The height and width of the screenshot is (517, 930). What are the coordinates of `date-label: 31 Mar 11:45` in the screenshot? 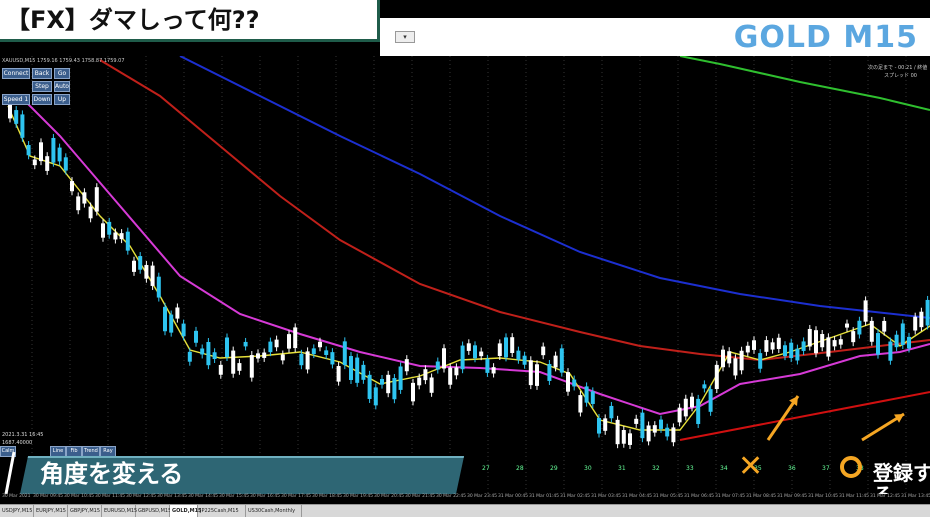 It's located at (854, 496).